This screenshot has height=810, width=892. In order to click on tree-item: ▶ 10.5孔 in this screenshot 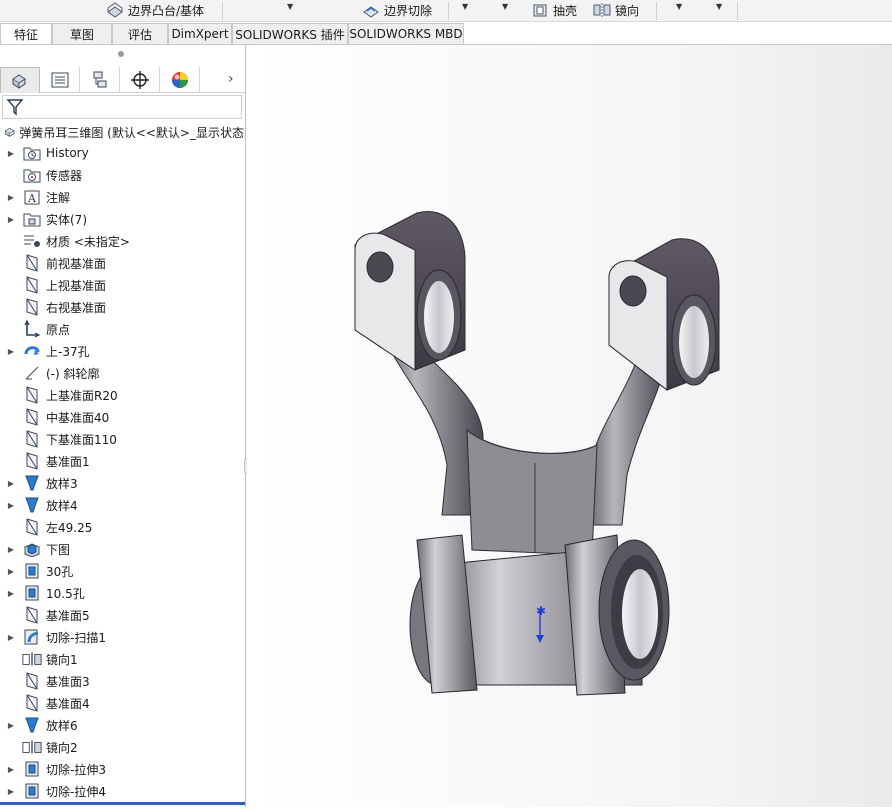, I will do `click(122, 593)`.